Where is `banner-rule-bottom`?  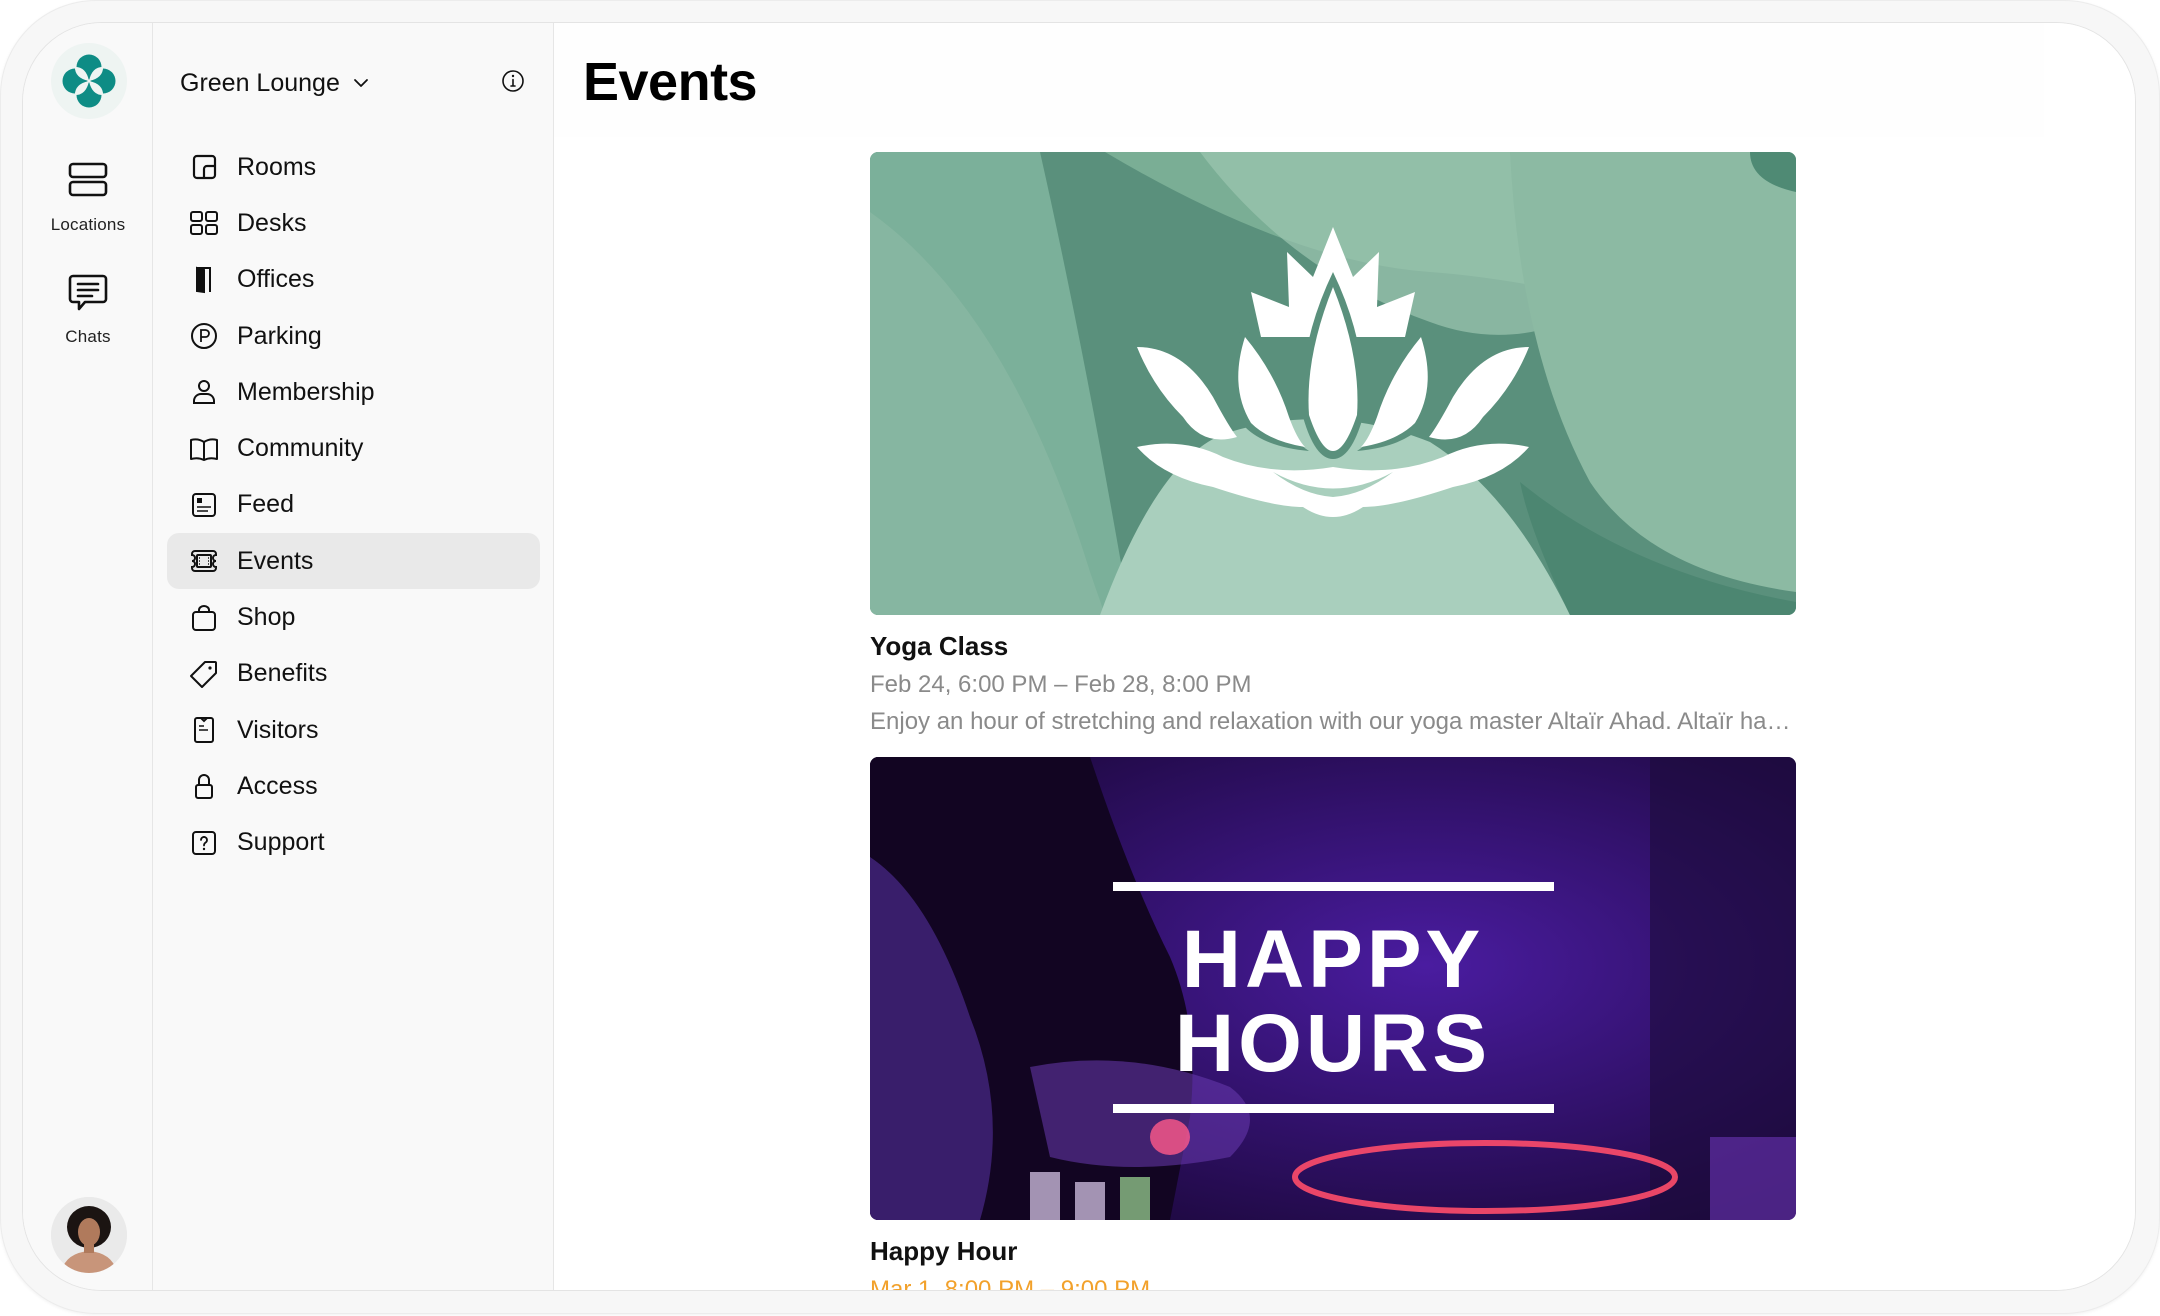
banner-rule-bottom is located at coordinates (1333, 1108).